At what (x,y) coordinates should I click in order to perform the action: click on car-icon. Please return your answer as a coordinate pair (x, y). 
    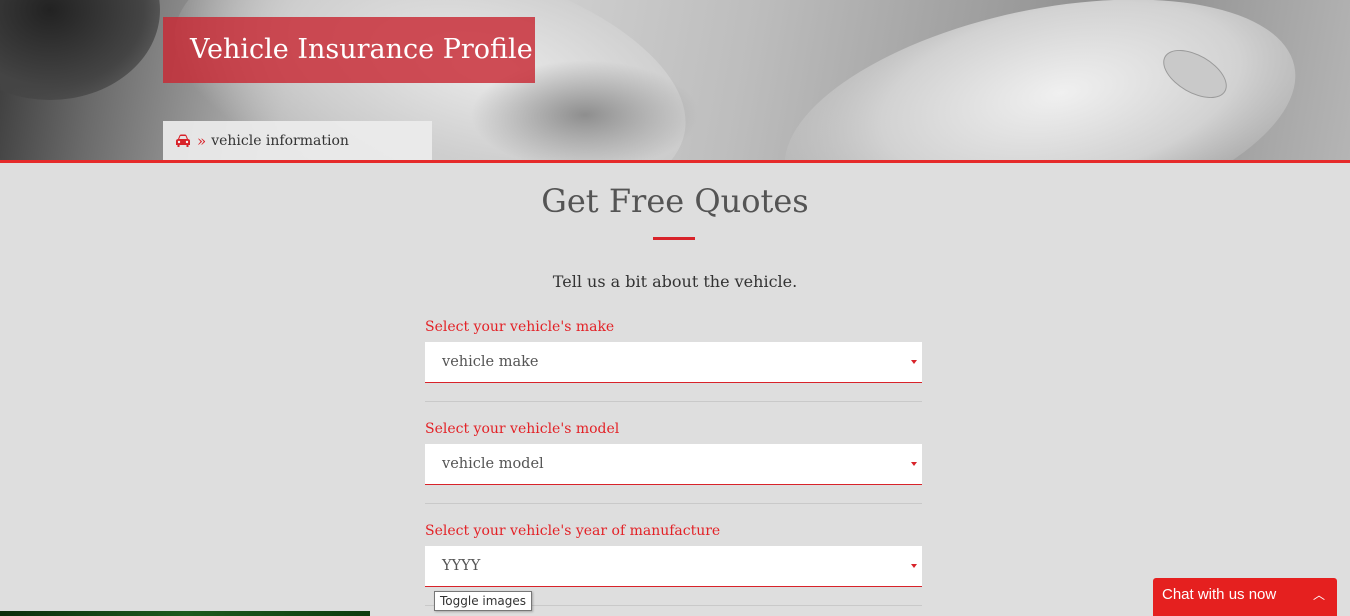
    Looking at the image, I should click on (183, 140).